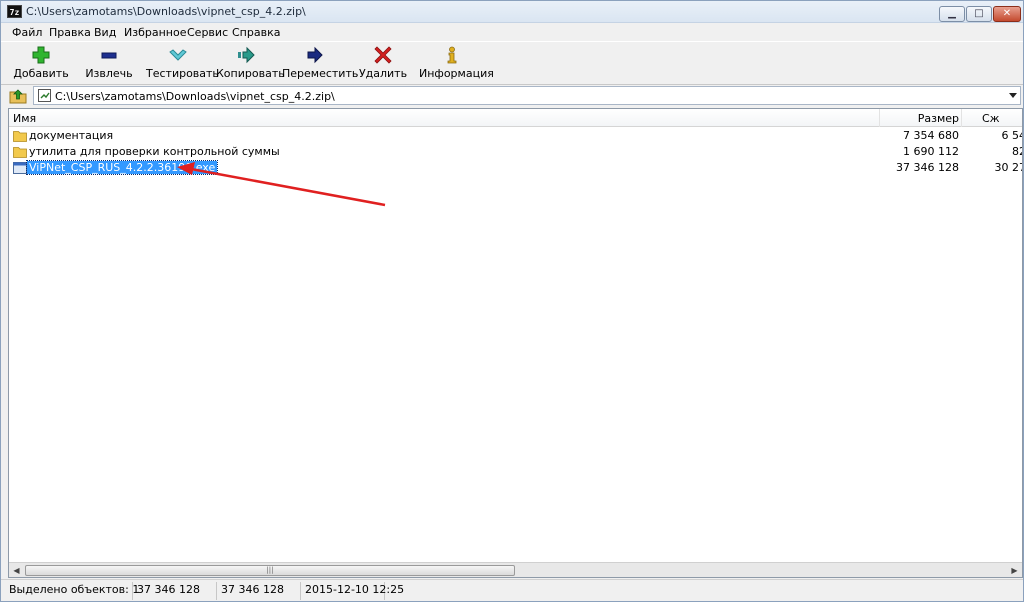  Describe the element at coordinates (938, 118) in the screenshot. I see `column-size-label: Размер` at that location.